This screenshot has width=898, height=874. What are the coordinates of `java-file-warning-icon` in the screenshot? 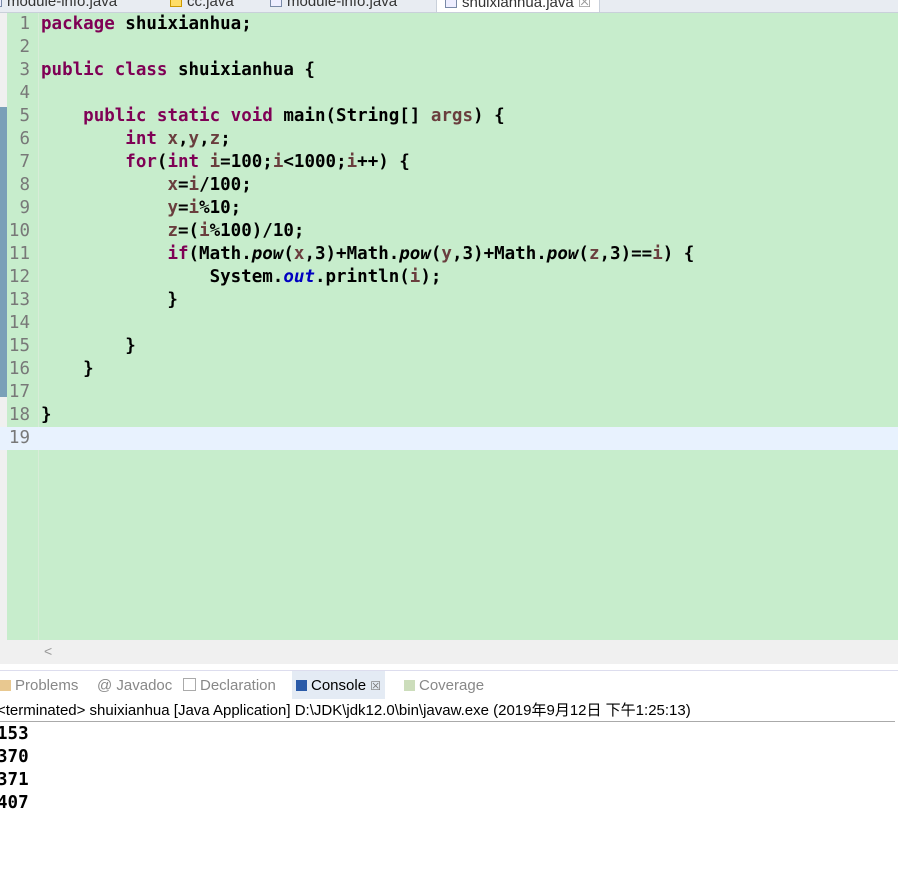 It's located at (176, 3).